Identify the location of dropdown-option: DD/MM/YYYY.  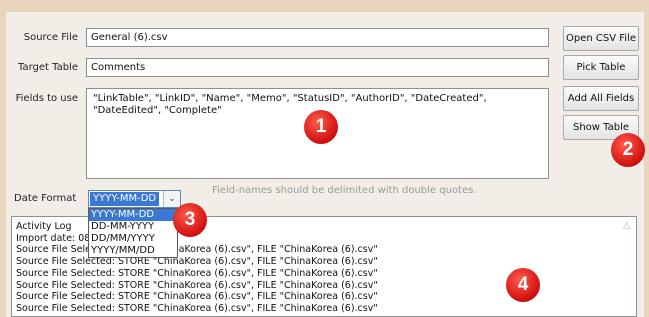
(133, 239).